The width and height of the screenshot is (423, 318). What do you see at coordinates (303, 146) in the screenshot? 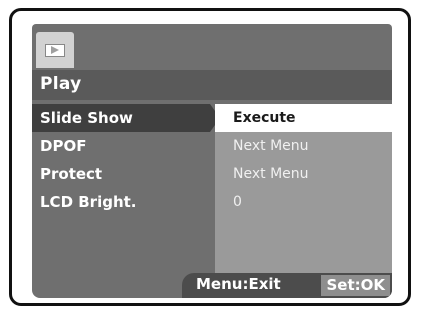
I see `menu-value-dpof: Next Menu` at bounding box center [303, 146].